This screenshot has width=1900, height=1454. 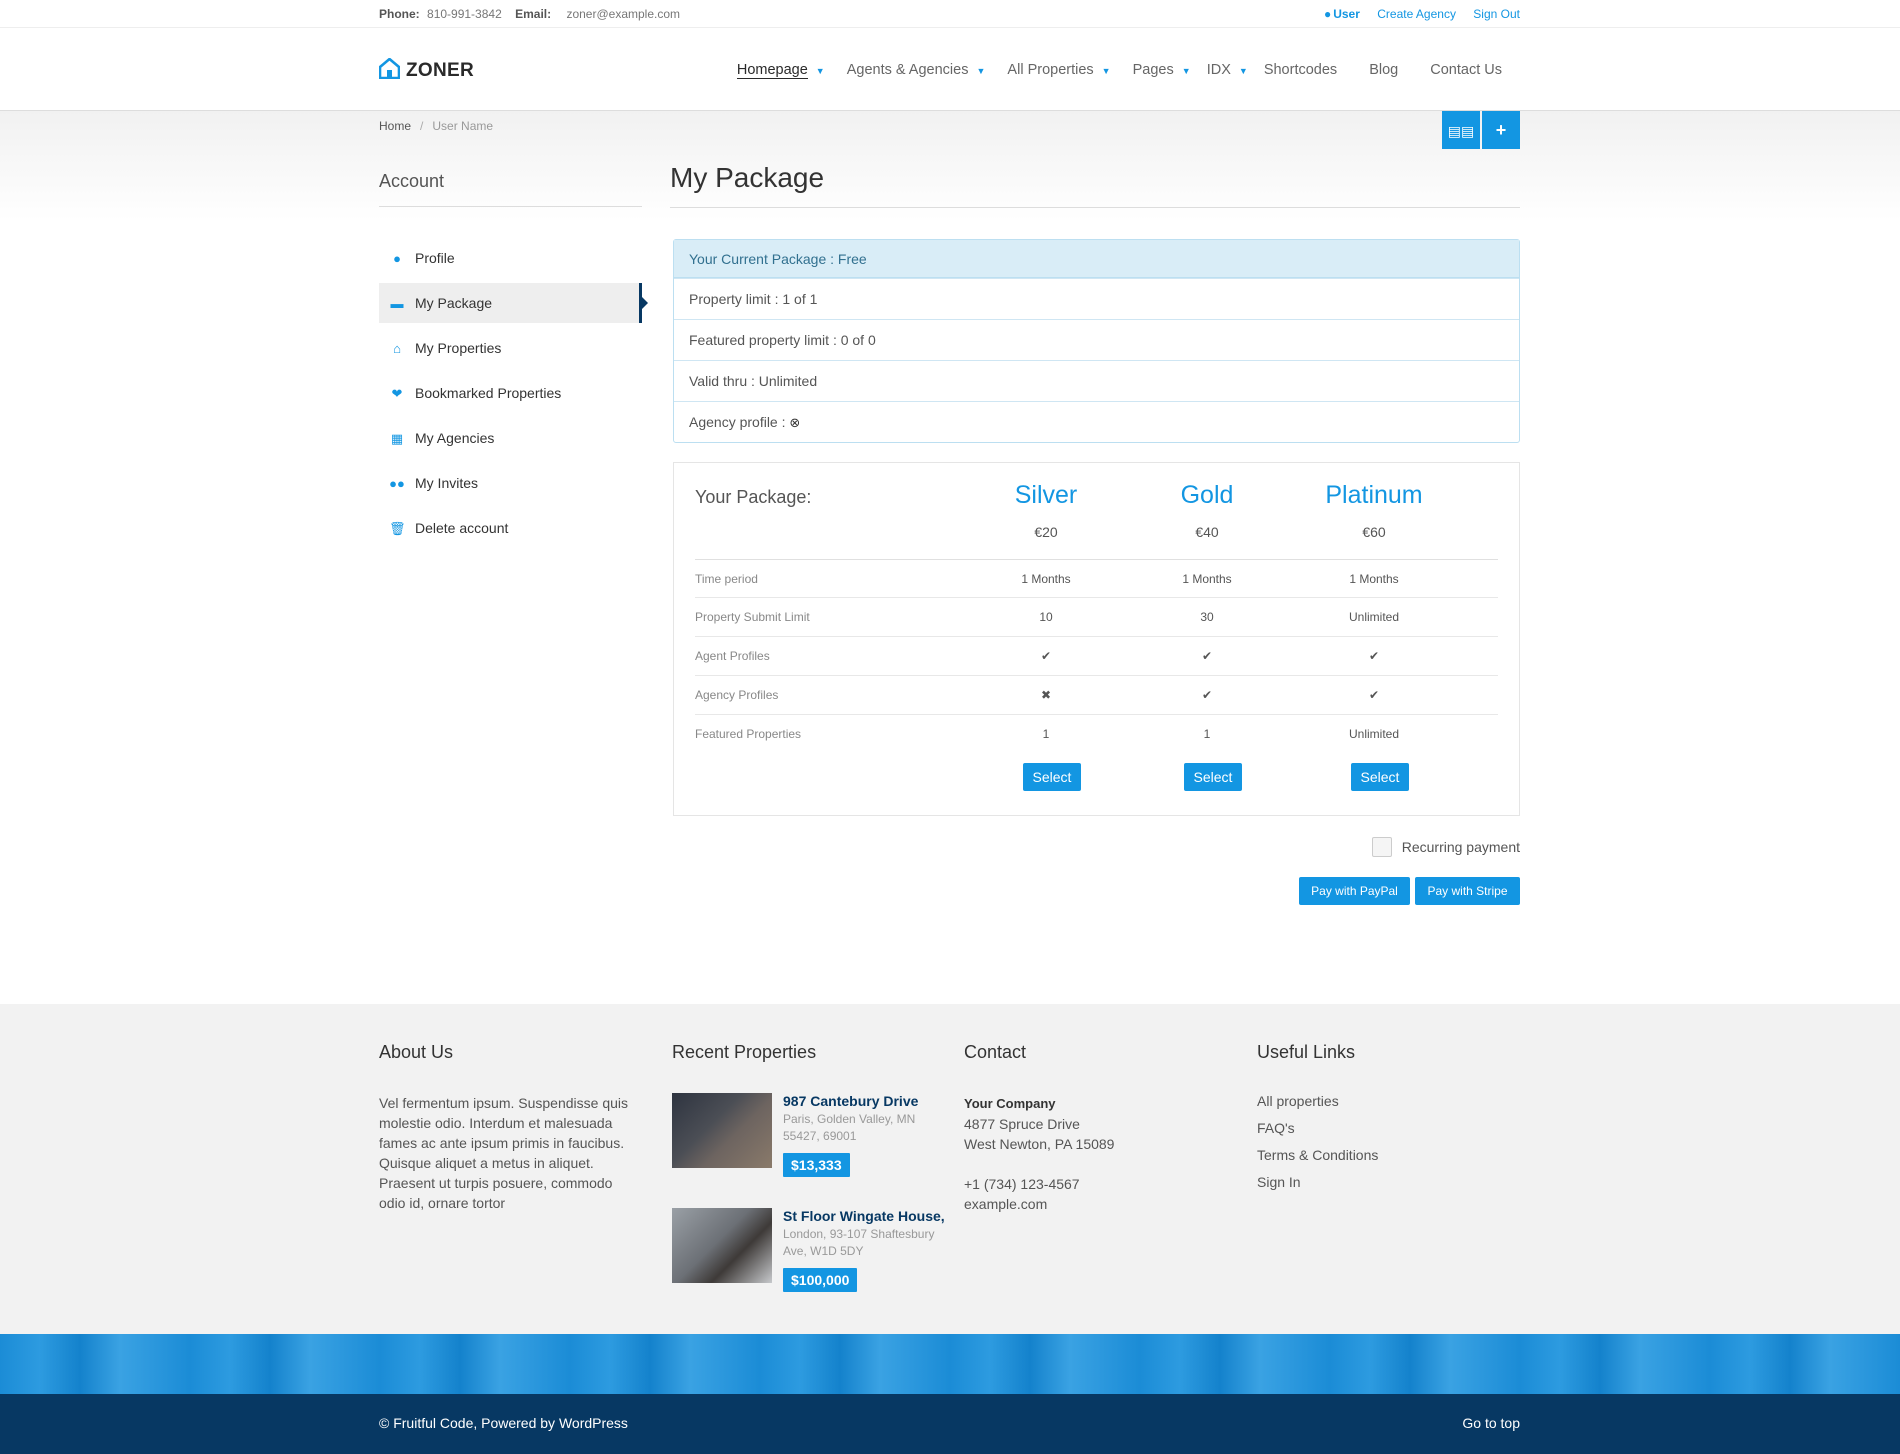 What do you see at coordinates (752, 617) in the screenshot?
I see `row-label: Property Submit Limit` at bounding box center [752, 617].